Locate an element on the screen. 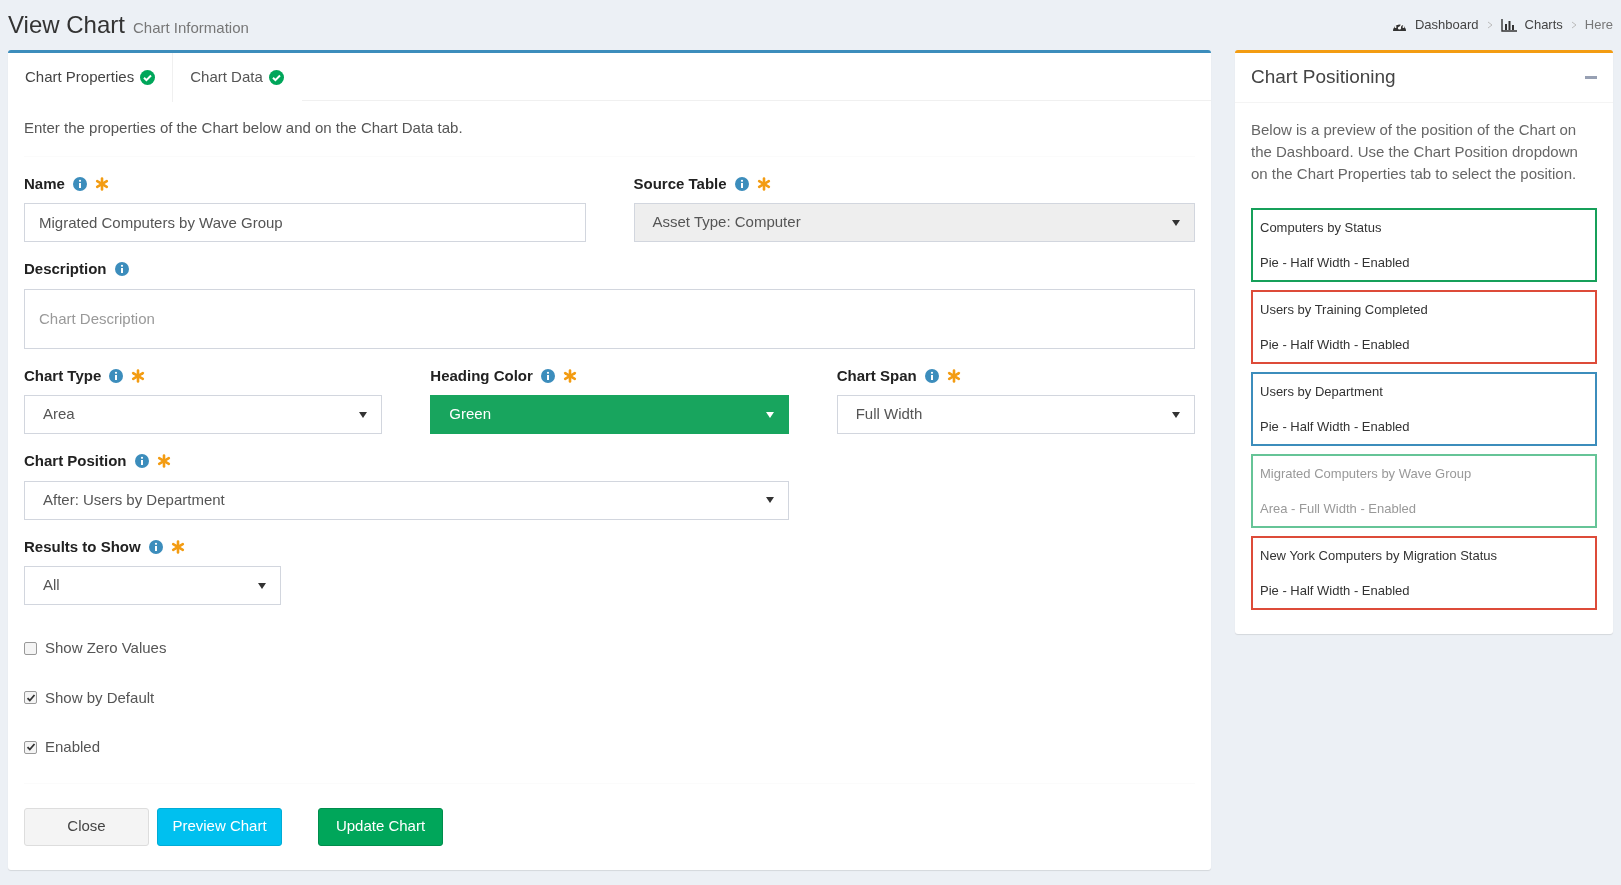 The image size is (1621, 885). select-field: After: Users by Department is located at coordinates (406, 500).